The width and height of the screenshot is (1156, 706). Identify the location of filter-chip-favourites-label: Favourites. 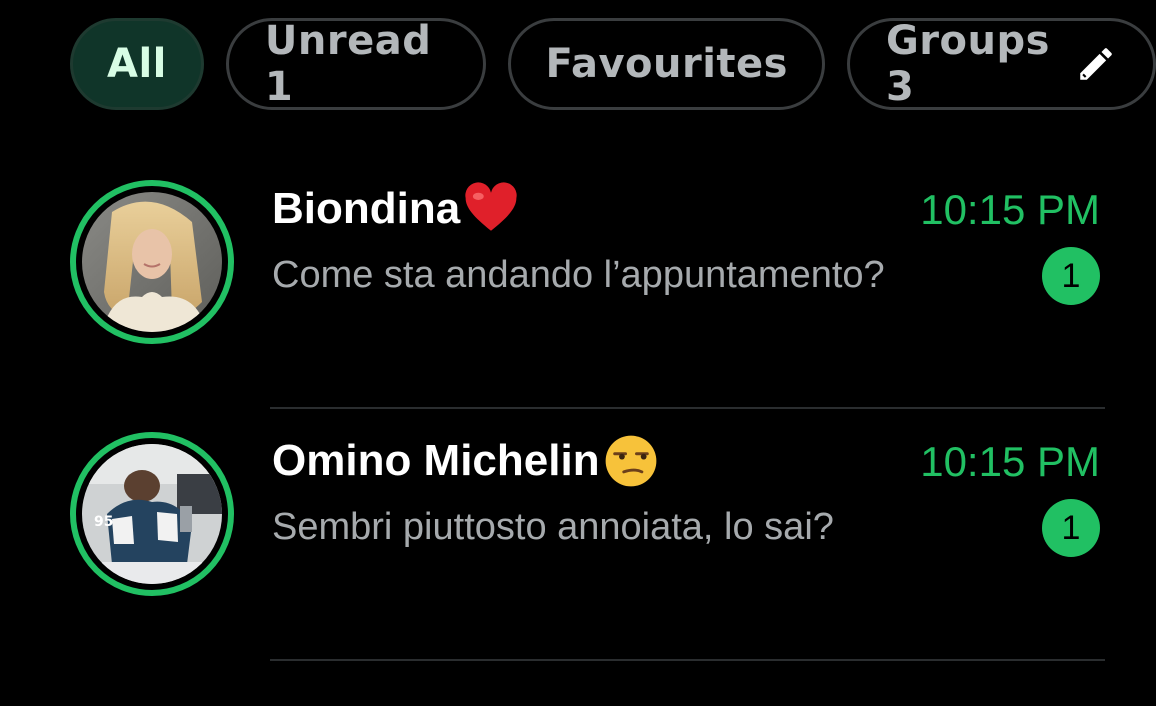
(666, 64).